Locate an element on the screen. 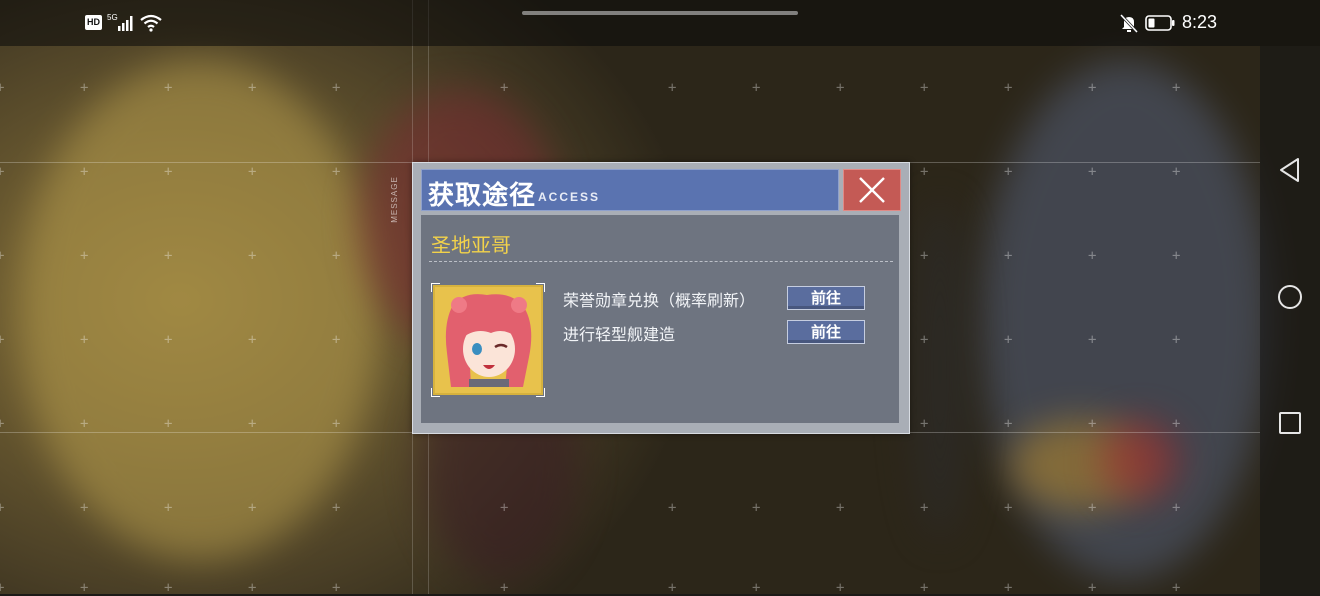 The width and height of the screenshot is (1320, 596). source-label-light-construction: 进行轻型舰建造 is located at coordinates (619, 334).